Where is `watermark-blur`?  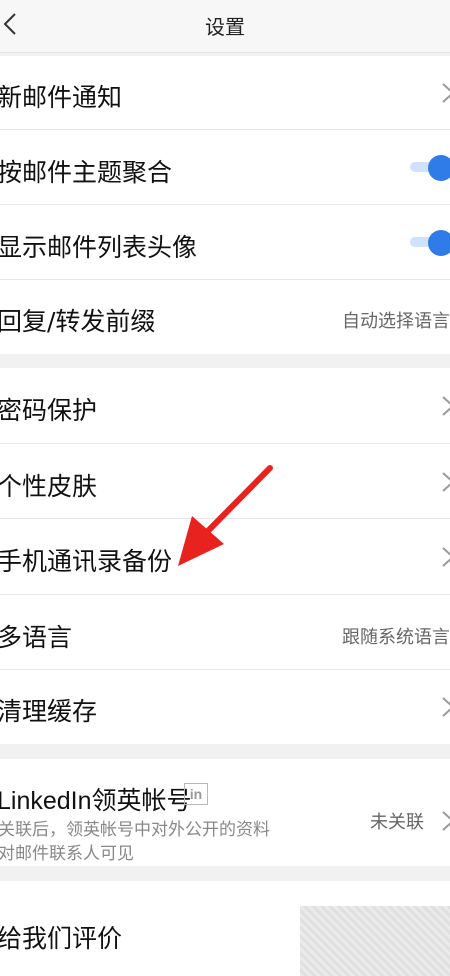 watermark-blur is located at coordinates (375, 941).